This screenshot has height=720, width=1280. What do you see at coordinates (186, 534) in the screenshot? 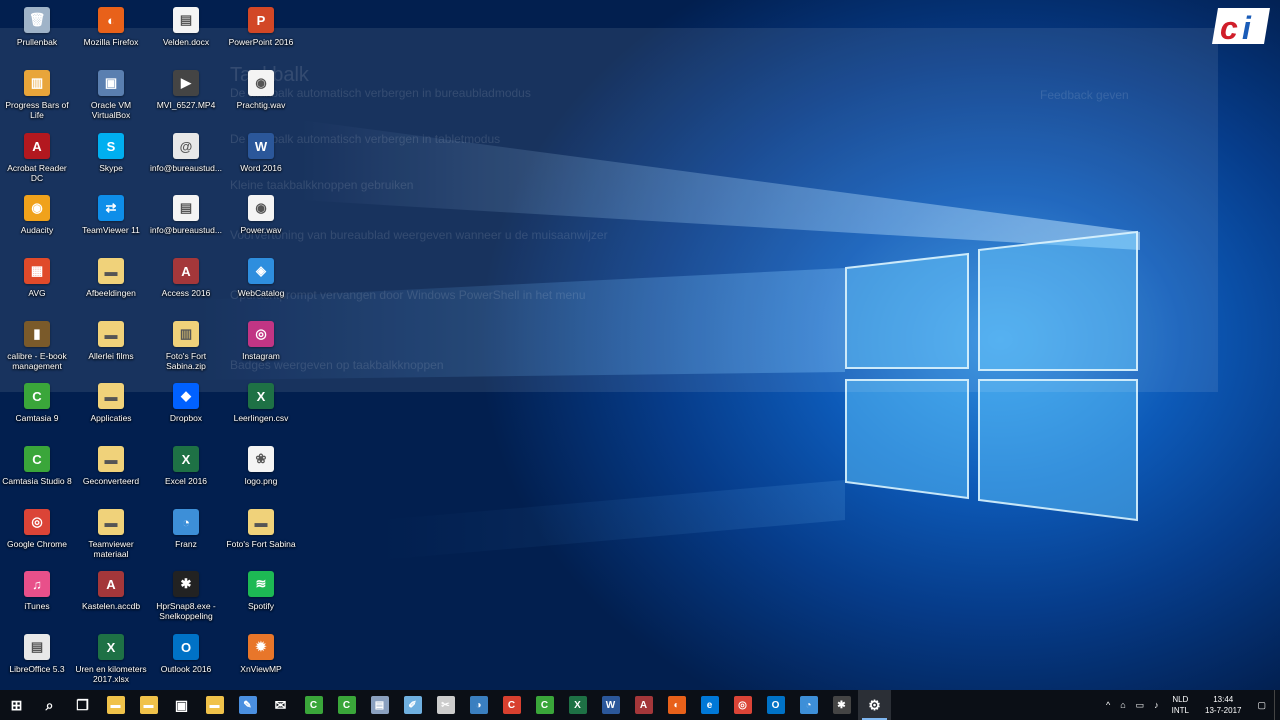
I see `desktop-icon: ◔ Franz` at bounding box center [186, 534].